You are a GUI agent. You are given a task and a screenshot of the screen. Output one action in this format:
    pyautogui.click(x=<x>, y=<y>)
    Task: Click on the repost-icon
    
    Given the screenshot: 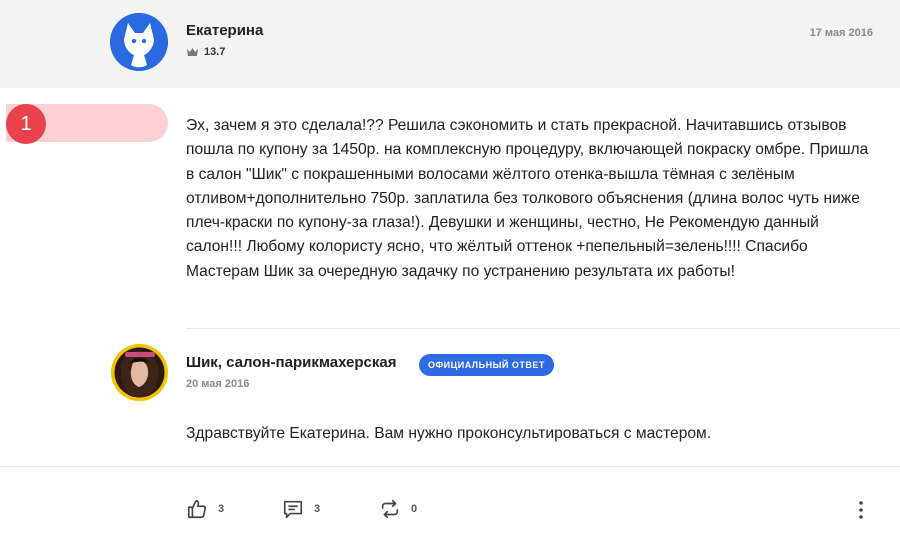 What is the action you would take?
    pyautogui.click(x=390, y=509)
    